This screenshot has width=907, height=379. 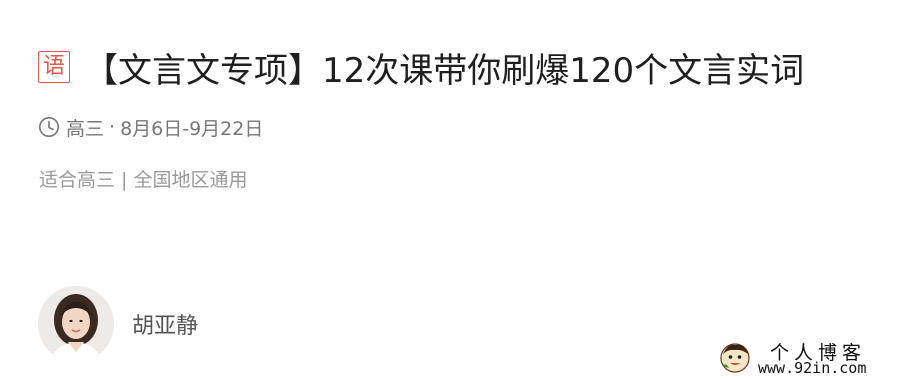 I want to click on watermark-url: www.92in.com, so click(x=812, y=368).